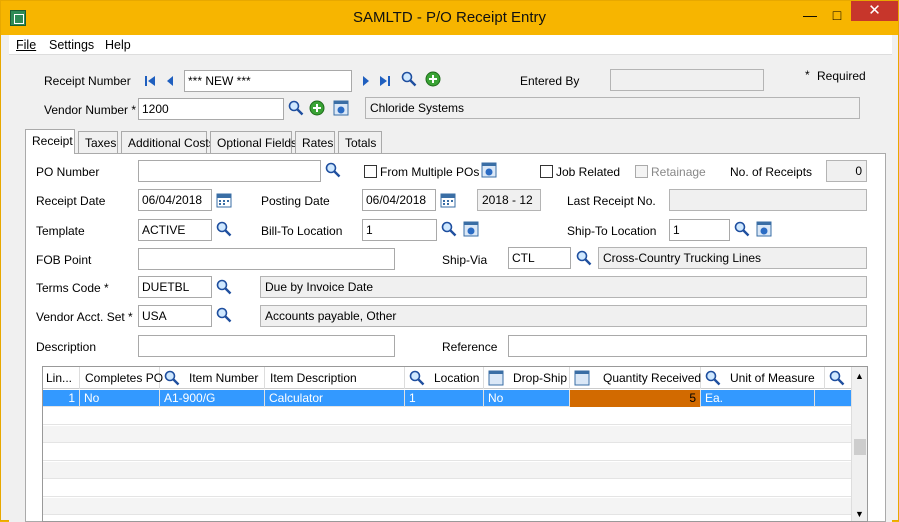  What do you see at coordinates (837, 378) in the screenshot?
I see `col-extra-zoom-icon` at bounding box center [837, 378].